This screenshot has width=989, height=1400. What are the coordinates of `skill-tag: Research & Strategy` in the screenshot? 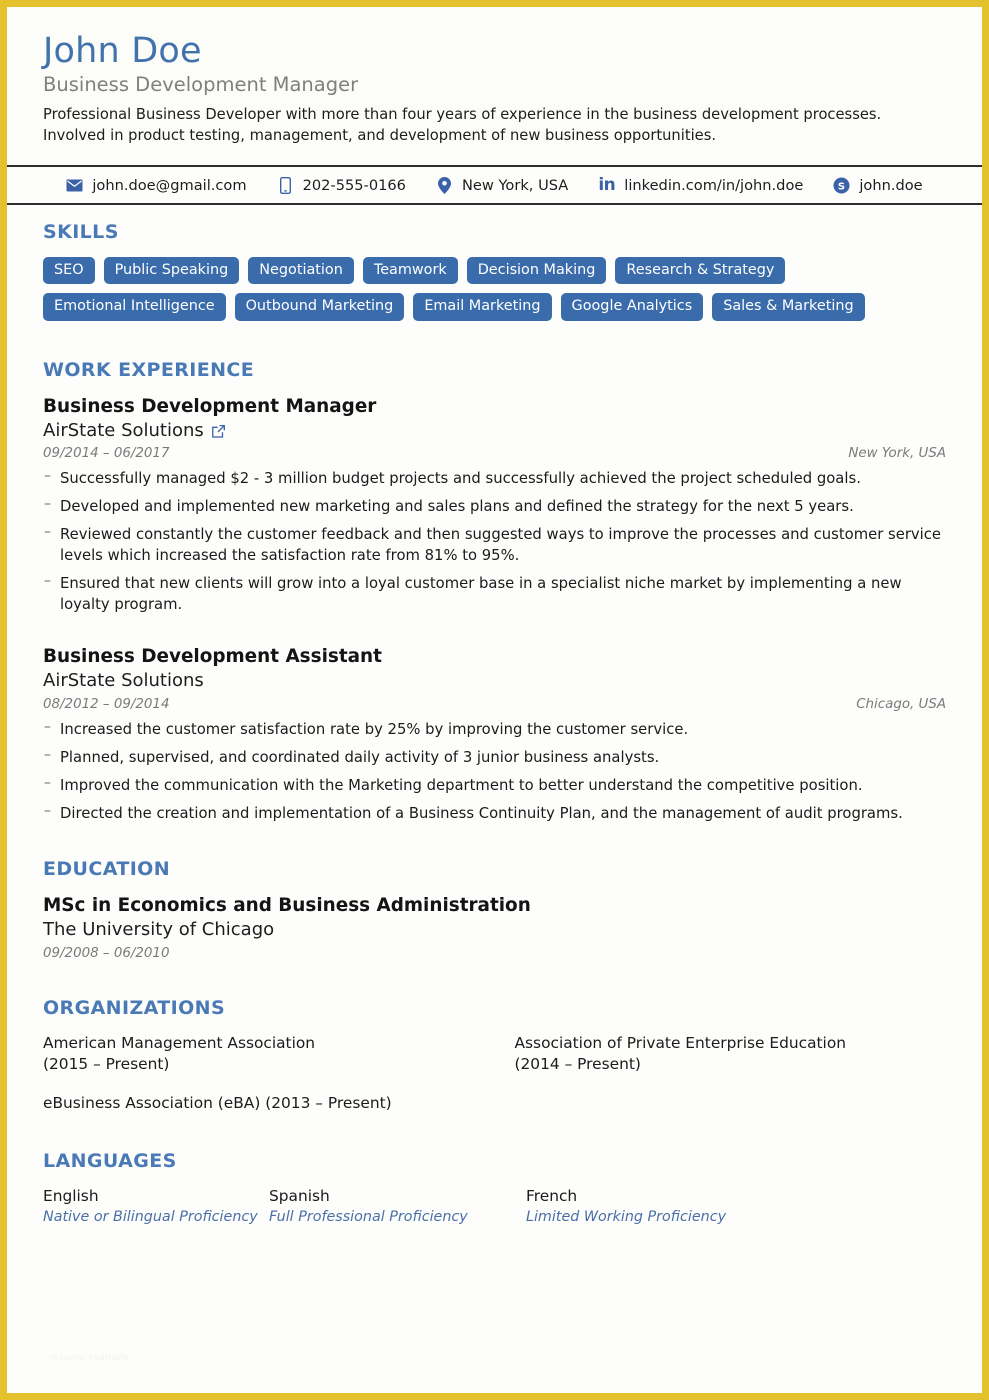 It's located at (700, 270).